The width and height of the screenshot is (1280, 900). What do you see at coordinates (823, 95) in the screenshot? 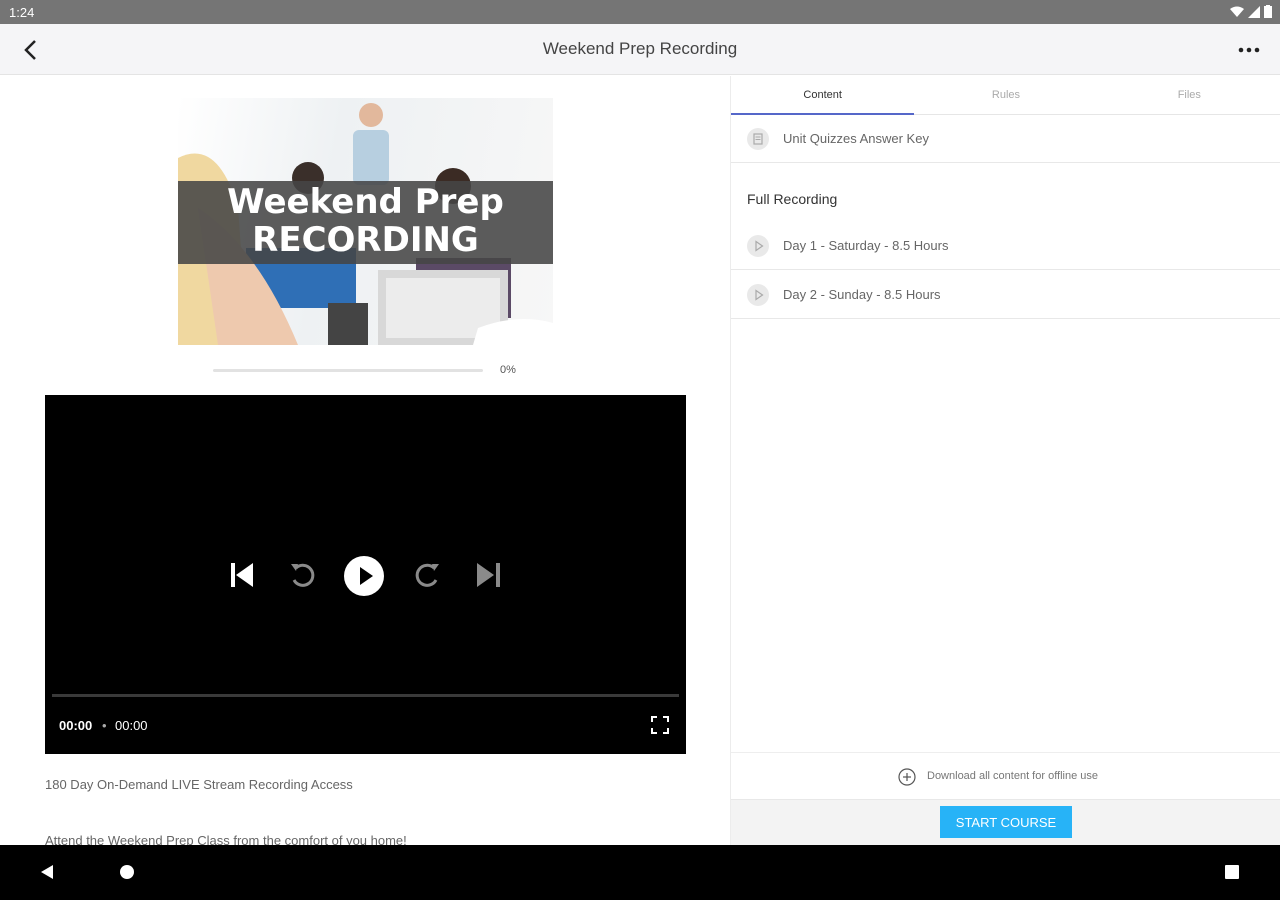
I see `tab-content: Content` at bounding box center [823, 95].